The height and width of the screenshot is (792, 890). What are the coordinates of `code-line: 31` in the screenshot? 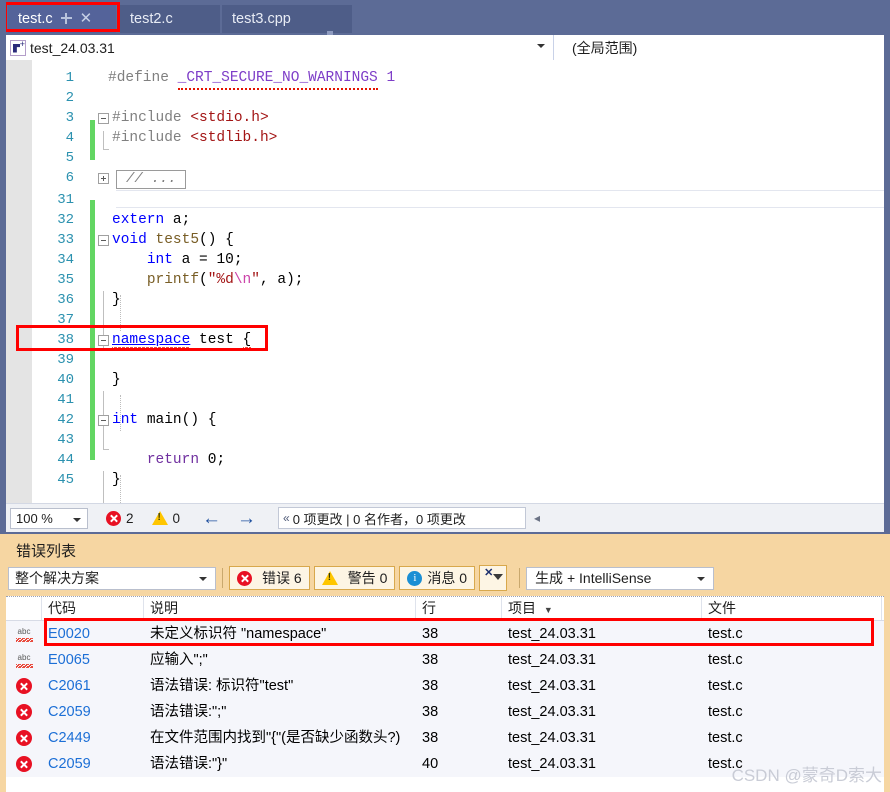 It's located at (458, 200).